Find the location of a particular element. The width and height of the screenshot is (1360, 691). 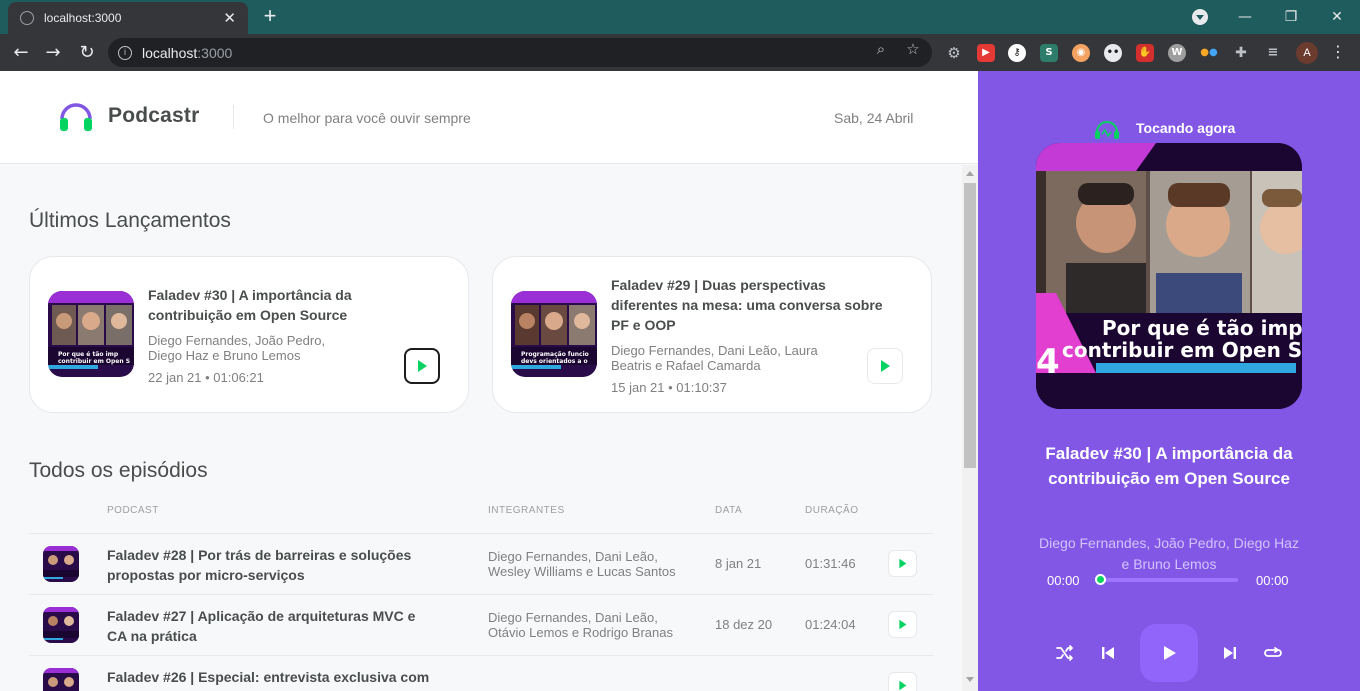

globe-icon is located at coordinates (27, 18).